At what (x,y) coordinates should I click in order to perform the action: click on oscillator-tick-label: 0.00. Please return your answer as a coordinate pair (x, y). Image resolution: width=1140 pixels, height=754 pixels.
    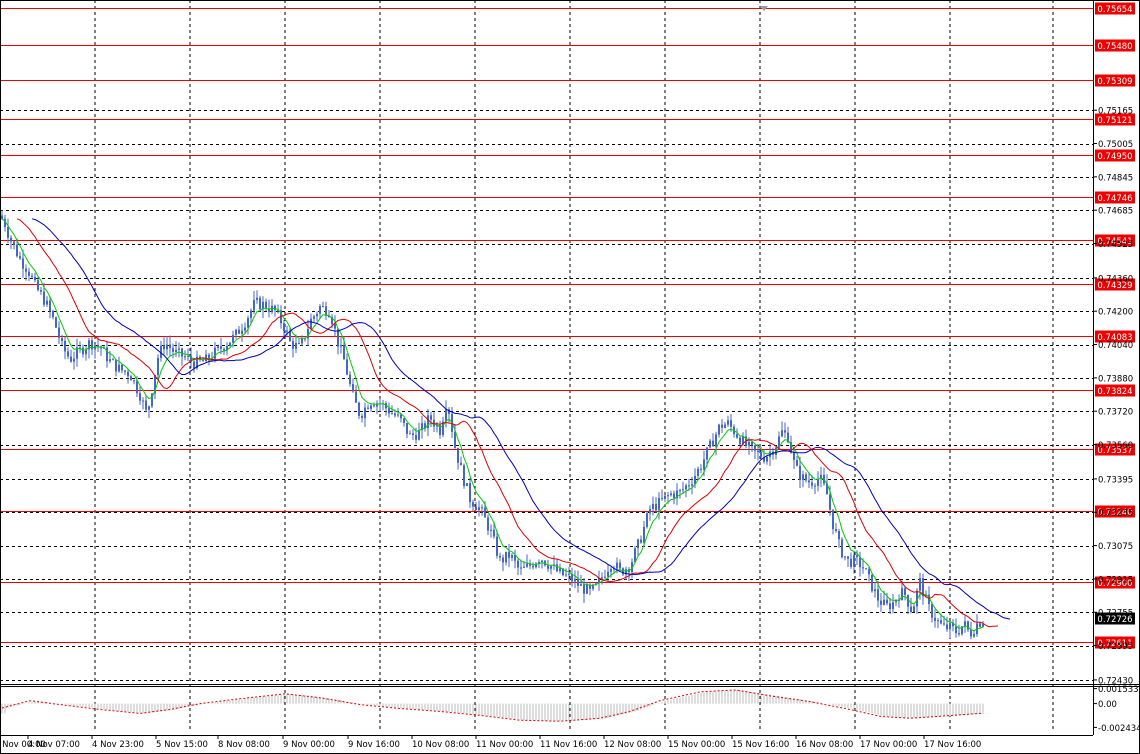
    Looking at the image, I should click on (1107, 705).